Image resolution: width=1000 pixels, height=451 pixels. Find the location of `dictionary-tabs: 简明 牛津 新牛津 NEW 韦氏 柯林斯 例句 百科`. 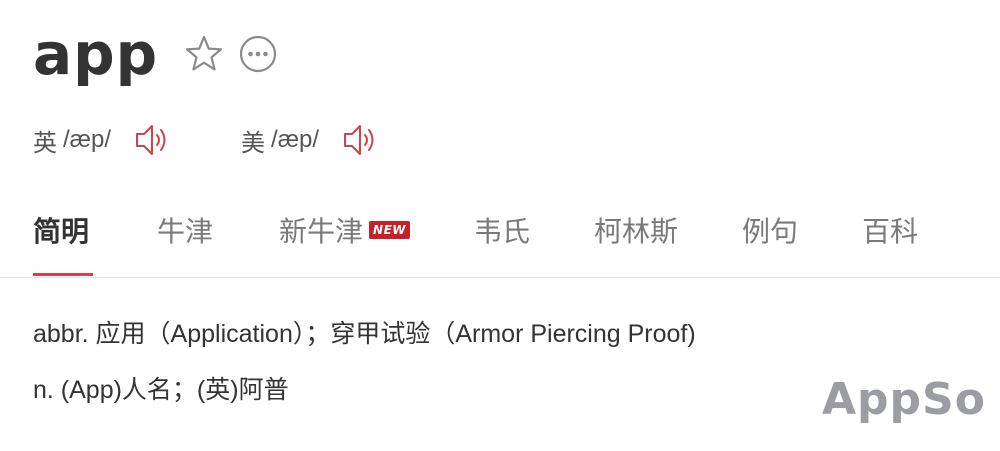

dictionary-tabs: 简明 牛津 新牛津 NEW 韦氏 柯林斯 例句 百科 is located at coordinates (475, 238).